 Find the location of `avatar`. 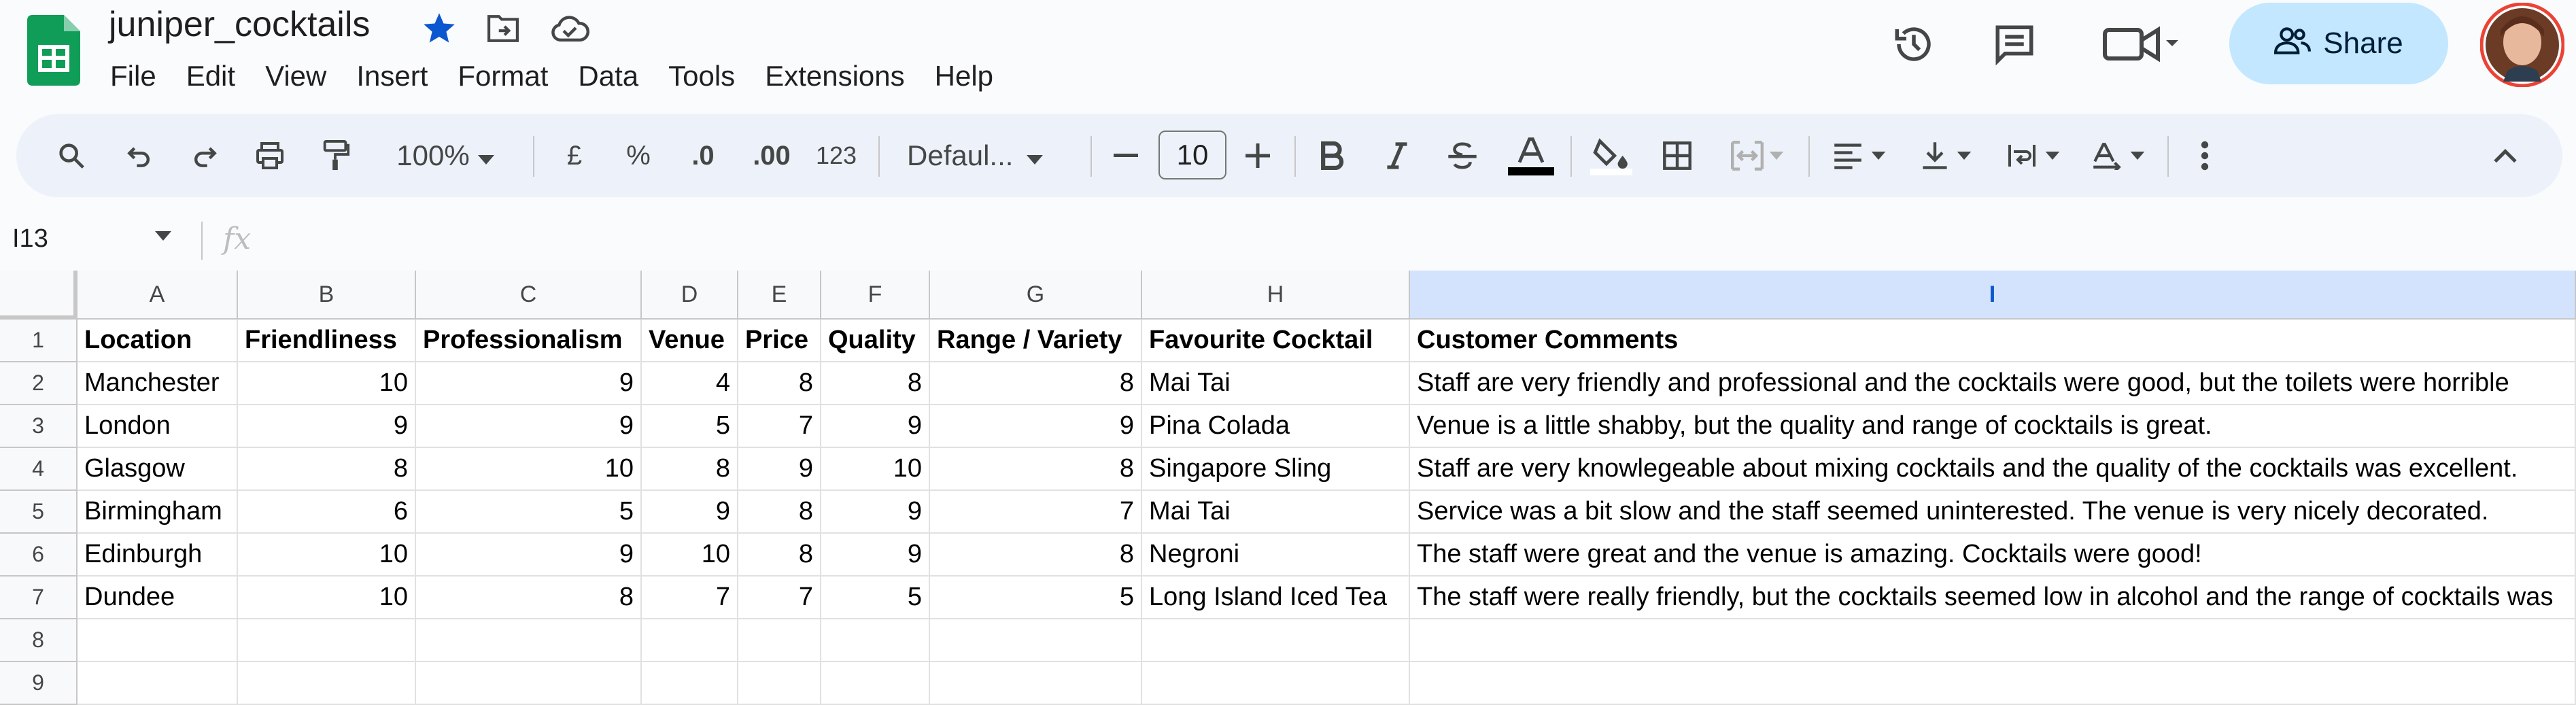

avatar is located at coordinates (2522, 45).